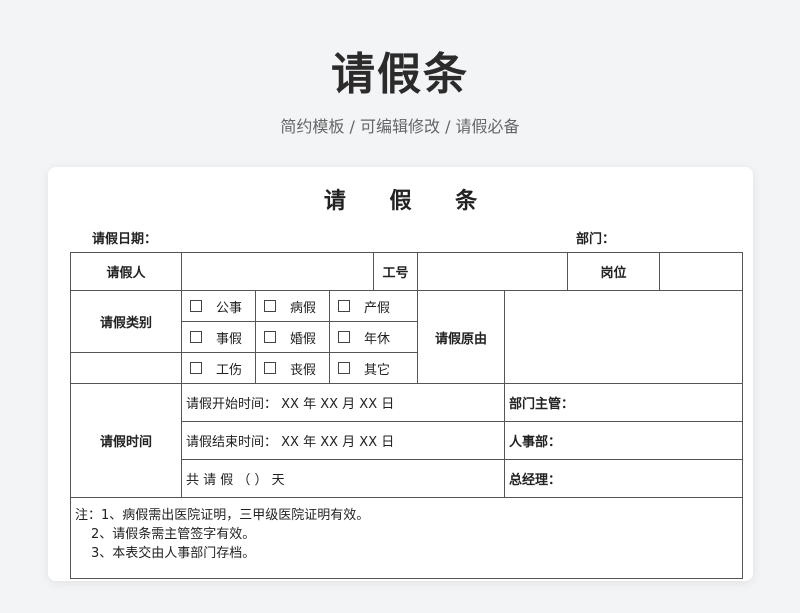 The image size is (800, 613). I want to click on note-line: 注：1、病假需出医院证明，三甲级医院证明有效。, so click(222, 515).